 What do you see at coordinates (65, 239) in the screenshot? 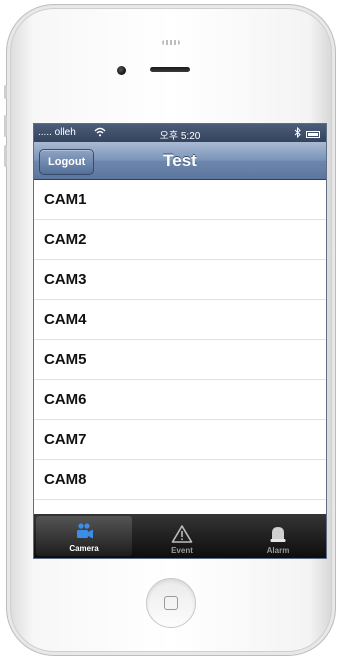
I see `camera-name: CAM2` at bounding box center [65, 239].